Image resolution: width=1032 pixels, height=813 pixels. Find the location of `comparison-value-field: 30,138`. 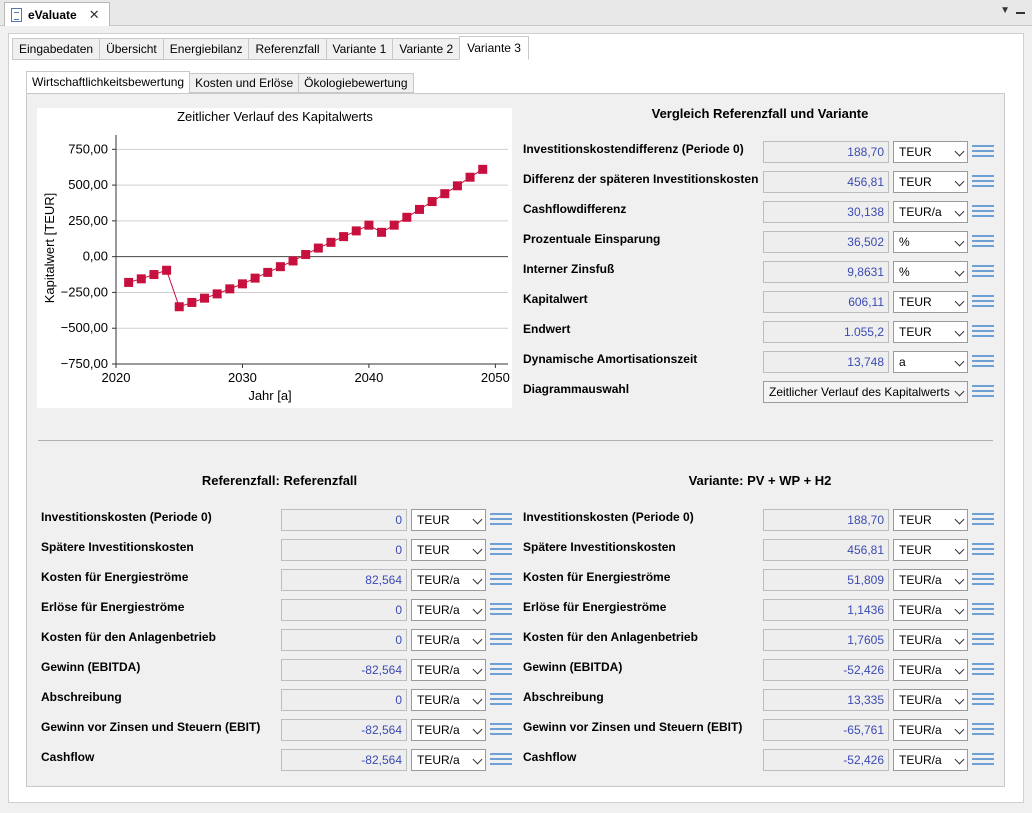

comparison-value-field: 30,138 is located at coordinates (826, 212).